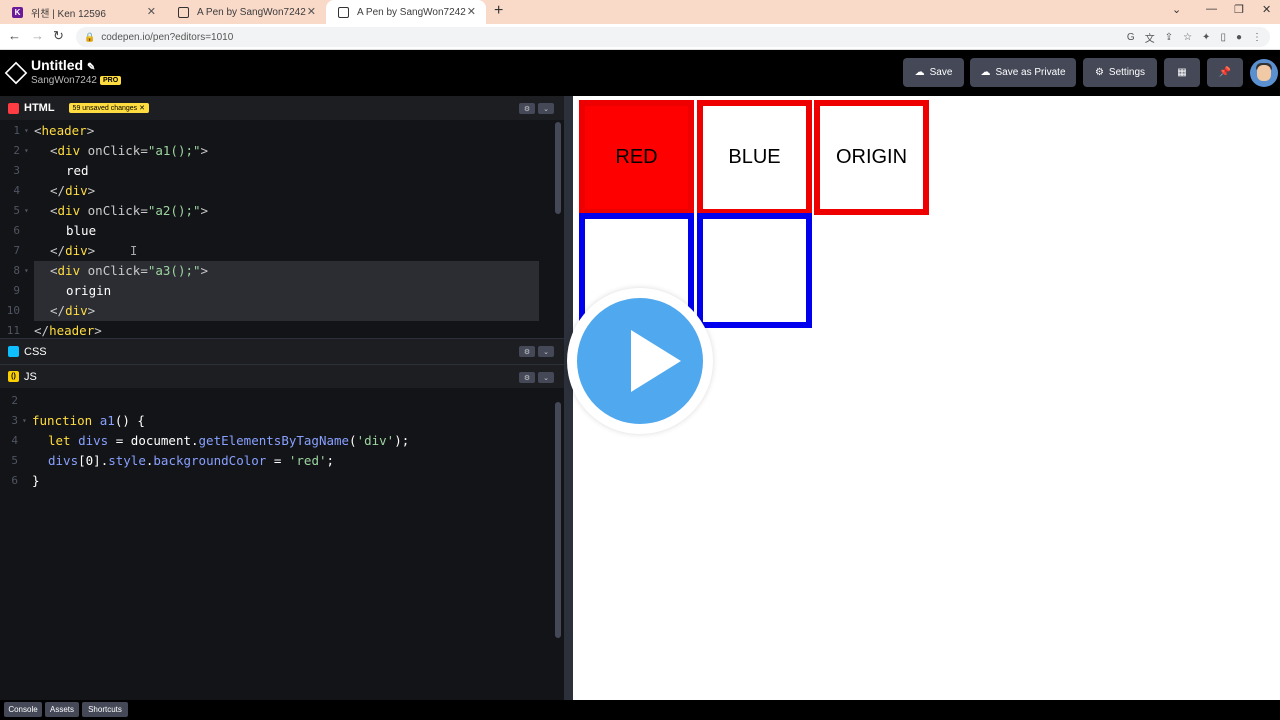 Image resolution: width=1280 pixels, height=720 pixels. I want to click on avatar, so click(1264, 73).